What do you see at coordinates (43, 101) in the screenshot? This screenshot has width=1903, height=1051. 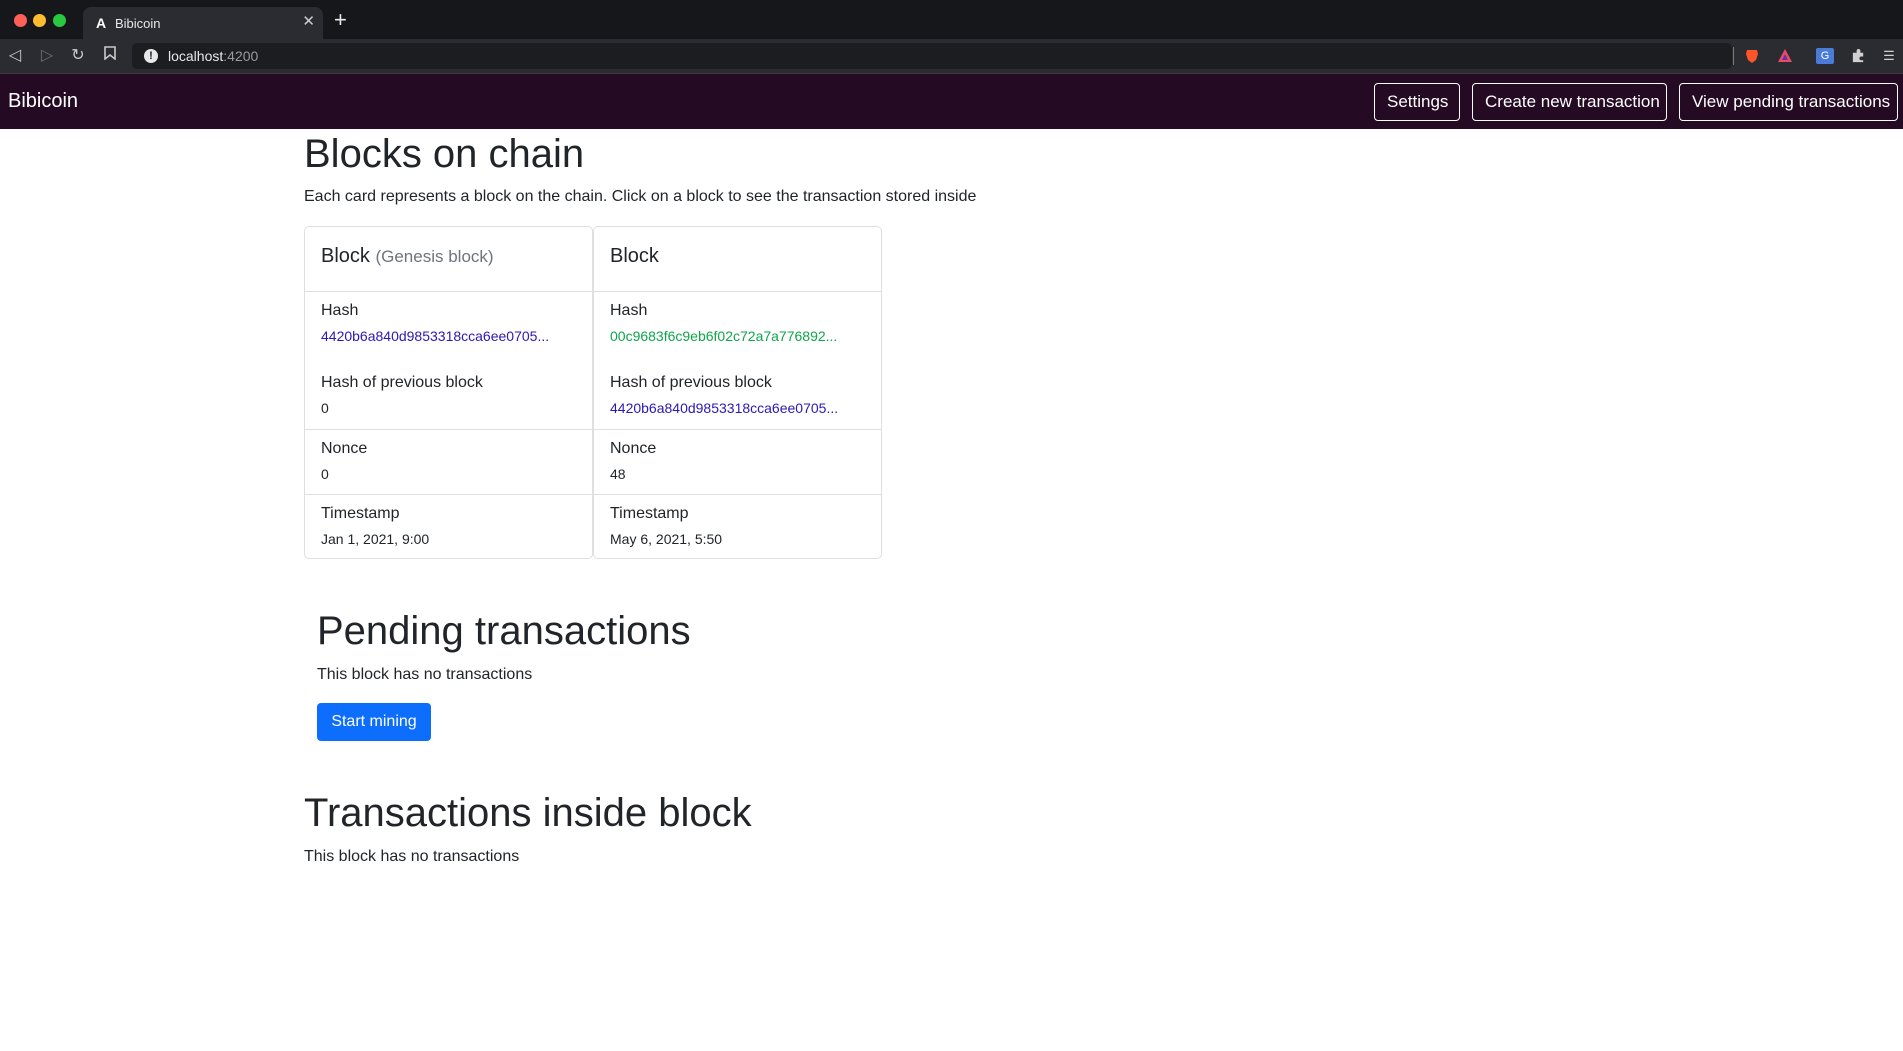 I see `brand-logo: Bibicoin` at bounding box center [43, 101].